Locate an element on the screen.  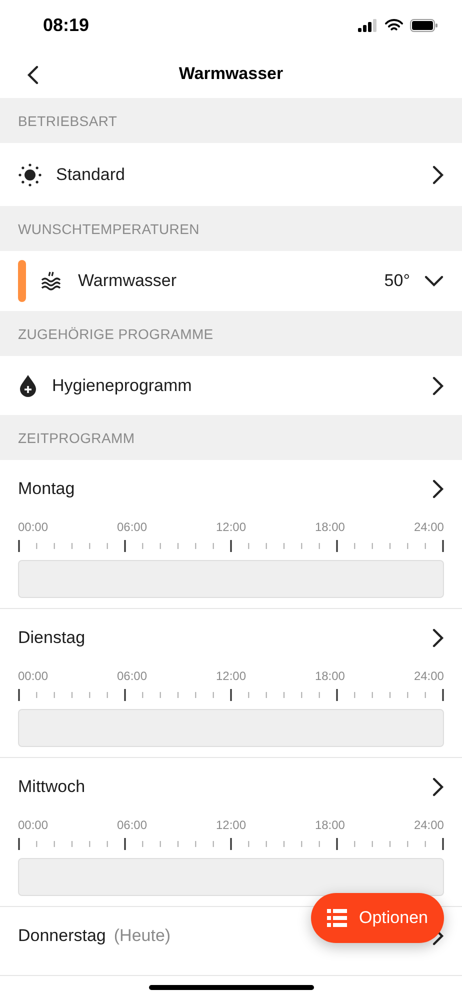
section-header: WUNSCHTEMPERATUREN is located at coordinates (231, 228).